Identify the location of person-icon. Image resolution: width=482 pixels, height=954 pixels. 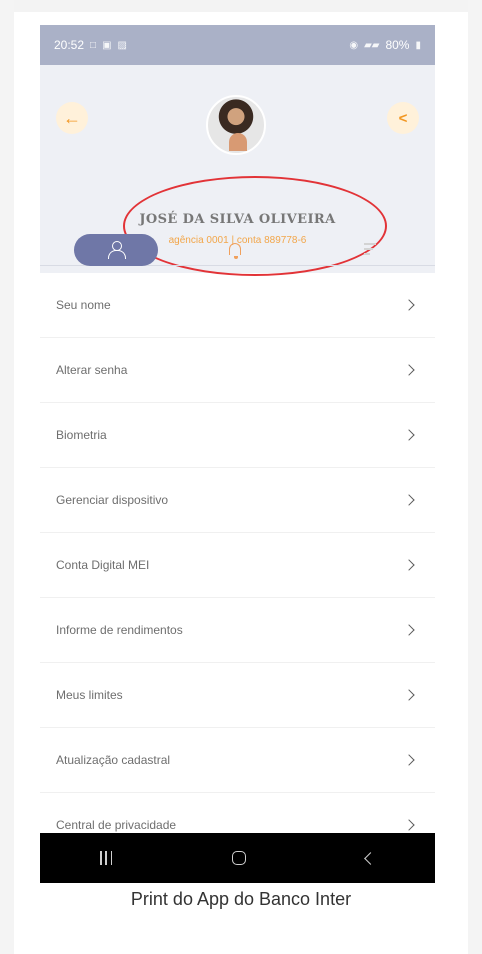
(116, 250).